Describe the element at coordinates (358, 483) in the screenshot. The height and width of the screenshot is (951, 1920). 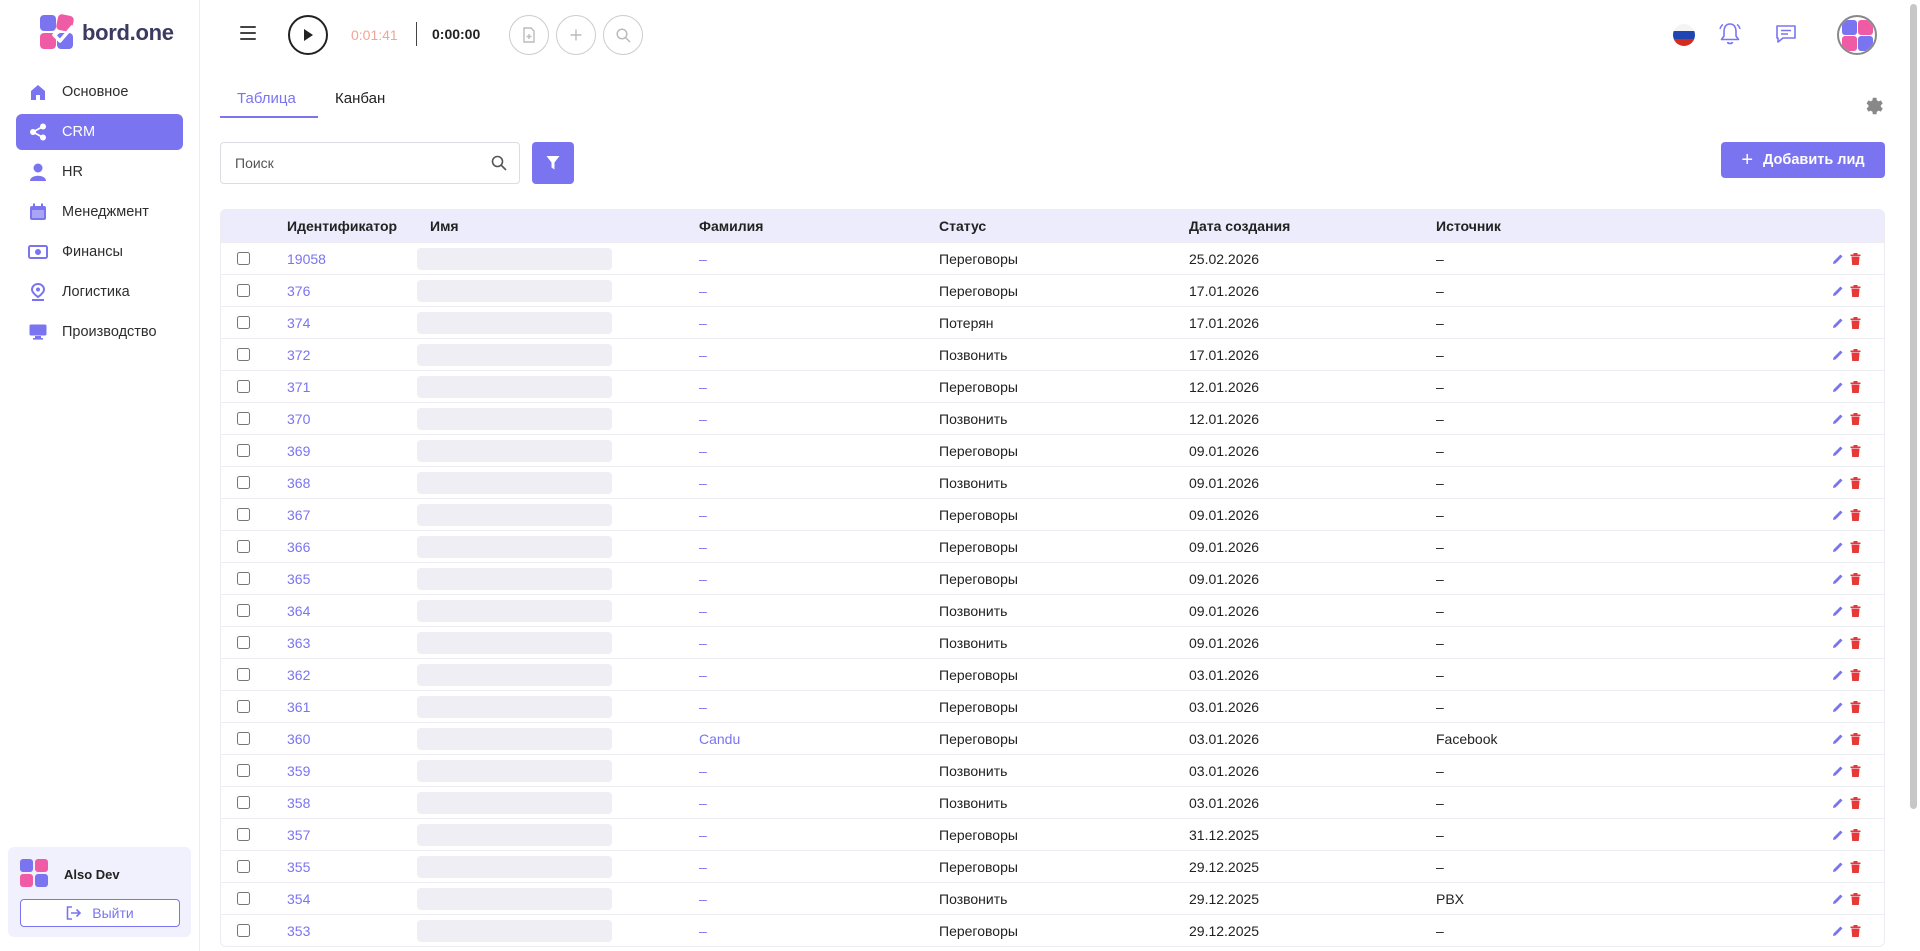
I see `lead-id-link: 368` at that location.